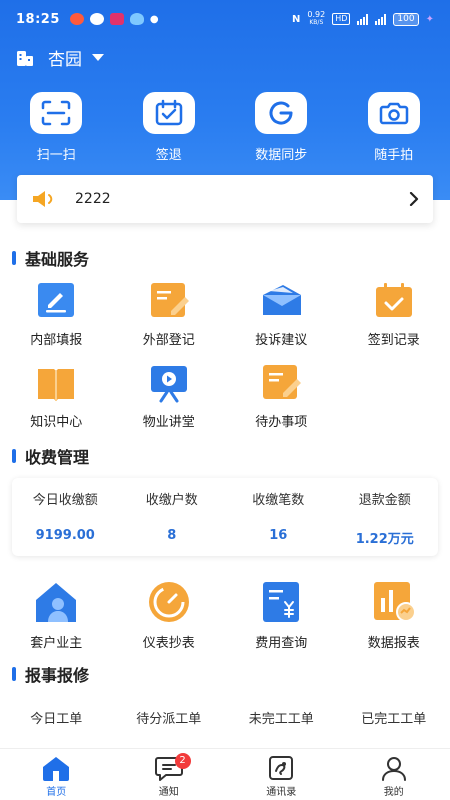 This screenshot has width=450, height=800. What do you see at coordinates (116, 19) in the screenshot?
I see `app-icon` at bounding box center [116, 19].